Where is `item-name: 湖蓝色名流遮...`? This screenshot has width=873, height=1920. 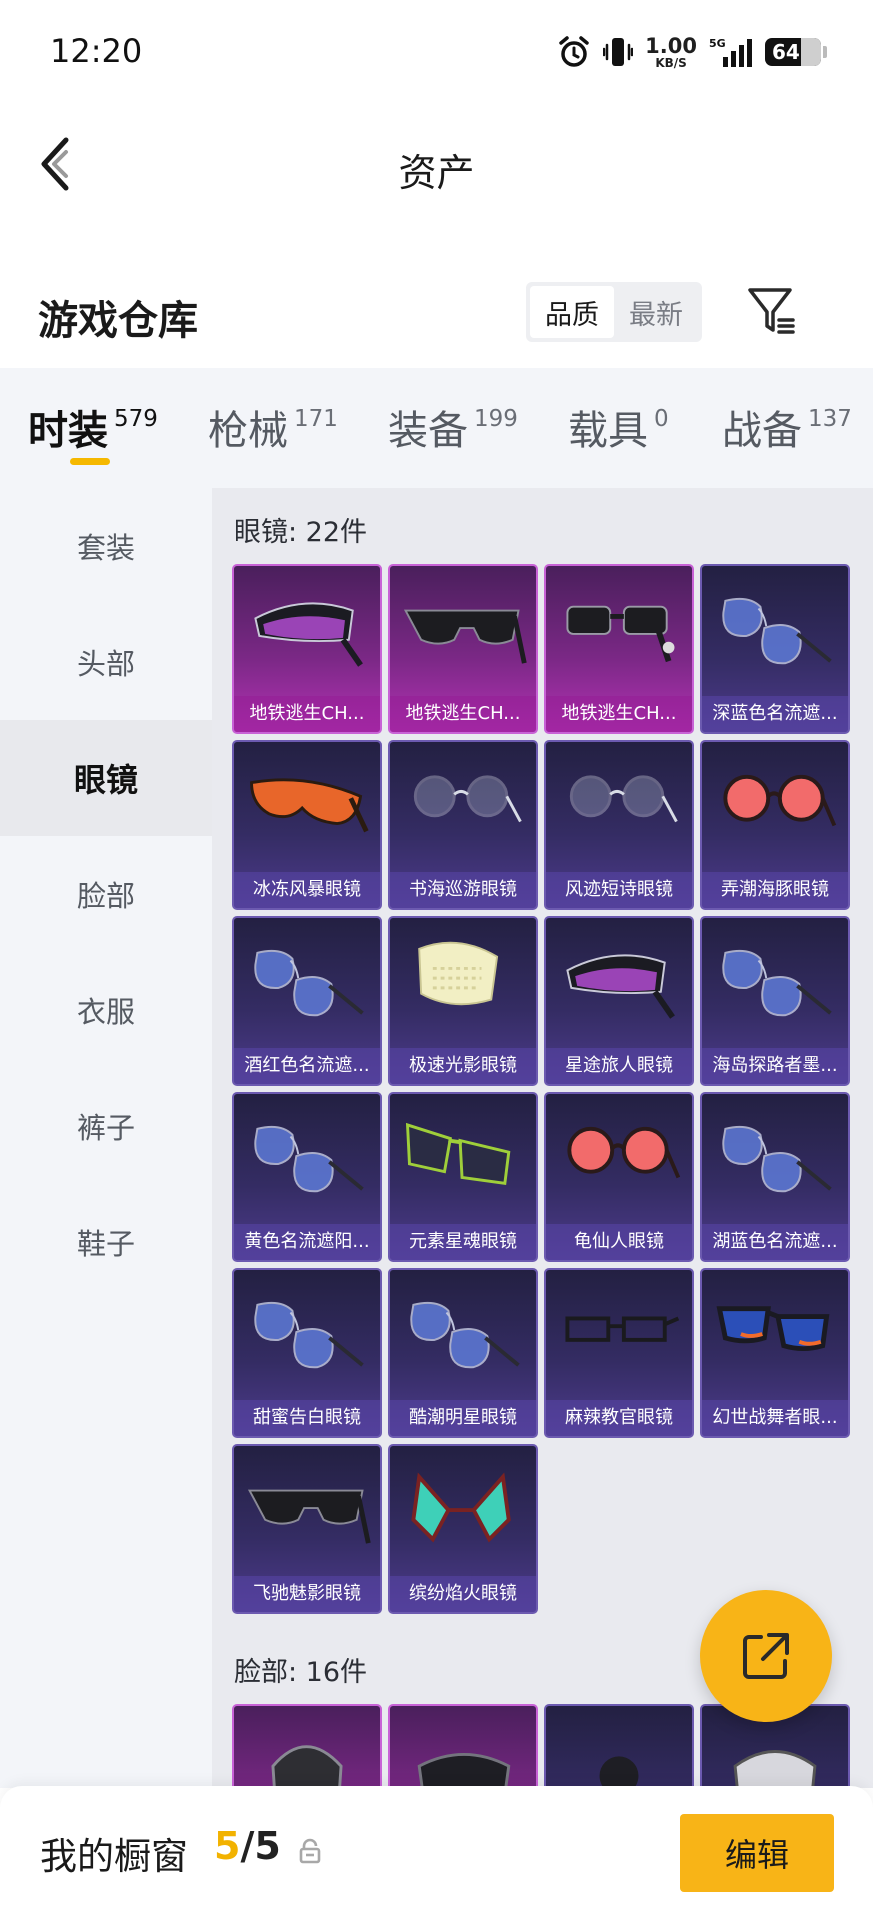
item-name: 湖蓝色名流遮... is located at coordinates (775, 1242).